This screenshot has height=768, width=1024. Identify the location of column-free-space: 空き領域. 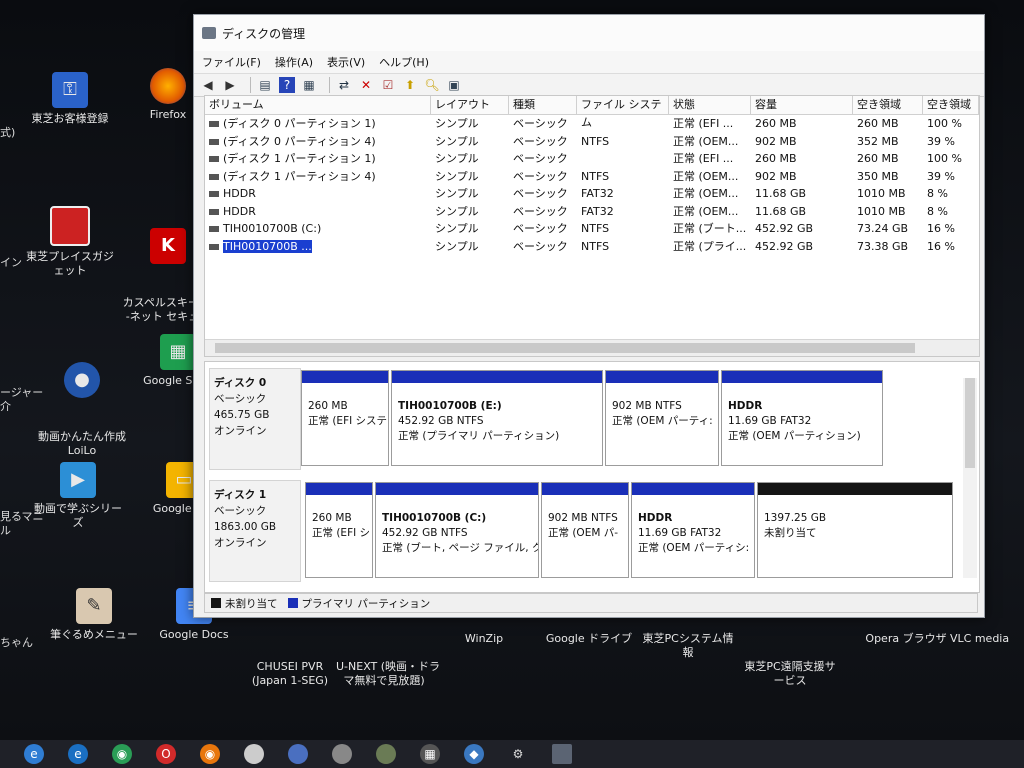
(888, 105).